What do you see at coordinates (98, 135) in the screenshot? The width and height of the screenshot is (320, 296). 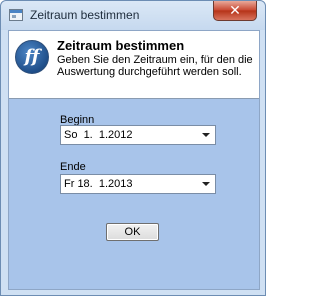 I see `begin-date-value: So 1. 1.2012` at bounding box center [98, 135].